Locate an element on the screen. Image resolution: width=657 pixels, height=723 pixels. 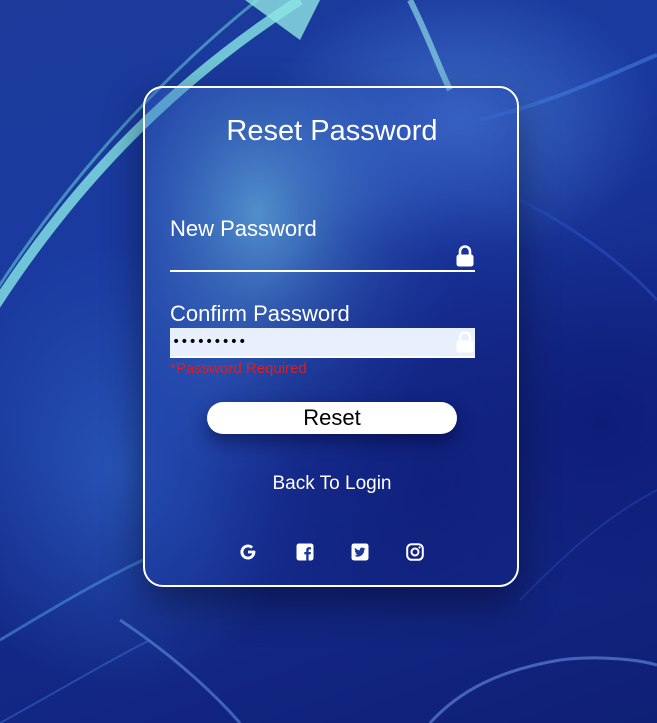
new-password-input is located at coordinates (306, 256).